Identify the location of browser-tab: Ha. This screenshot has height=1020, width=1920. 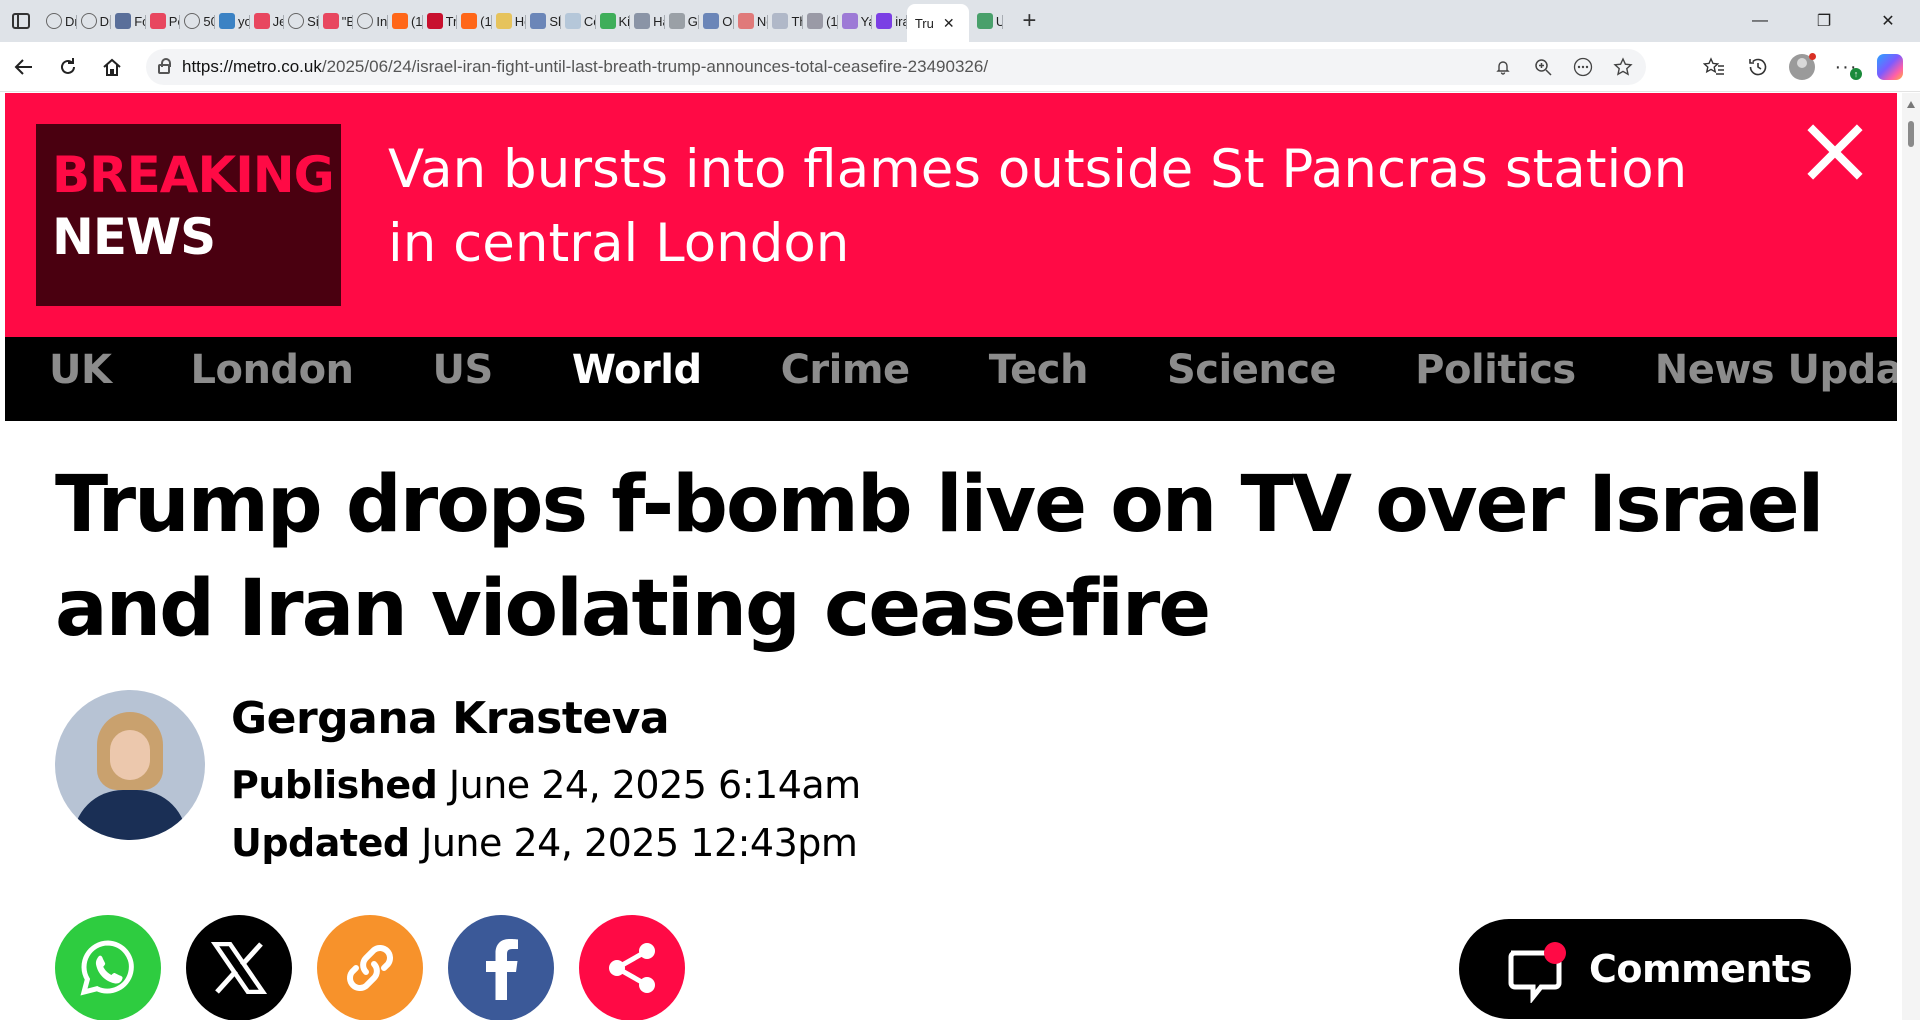
(647, 21).